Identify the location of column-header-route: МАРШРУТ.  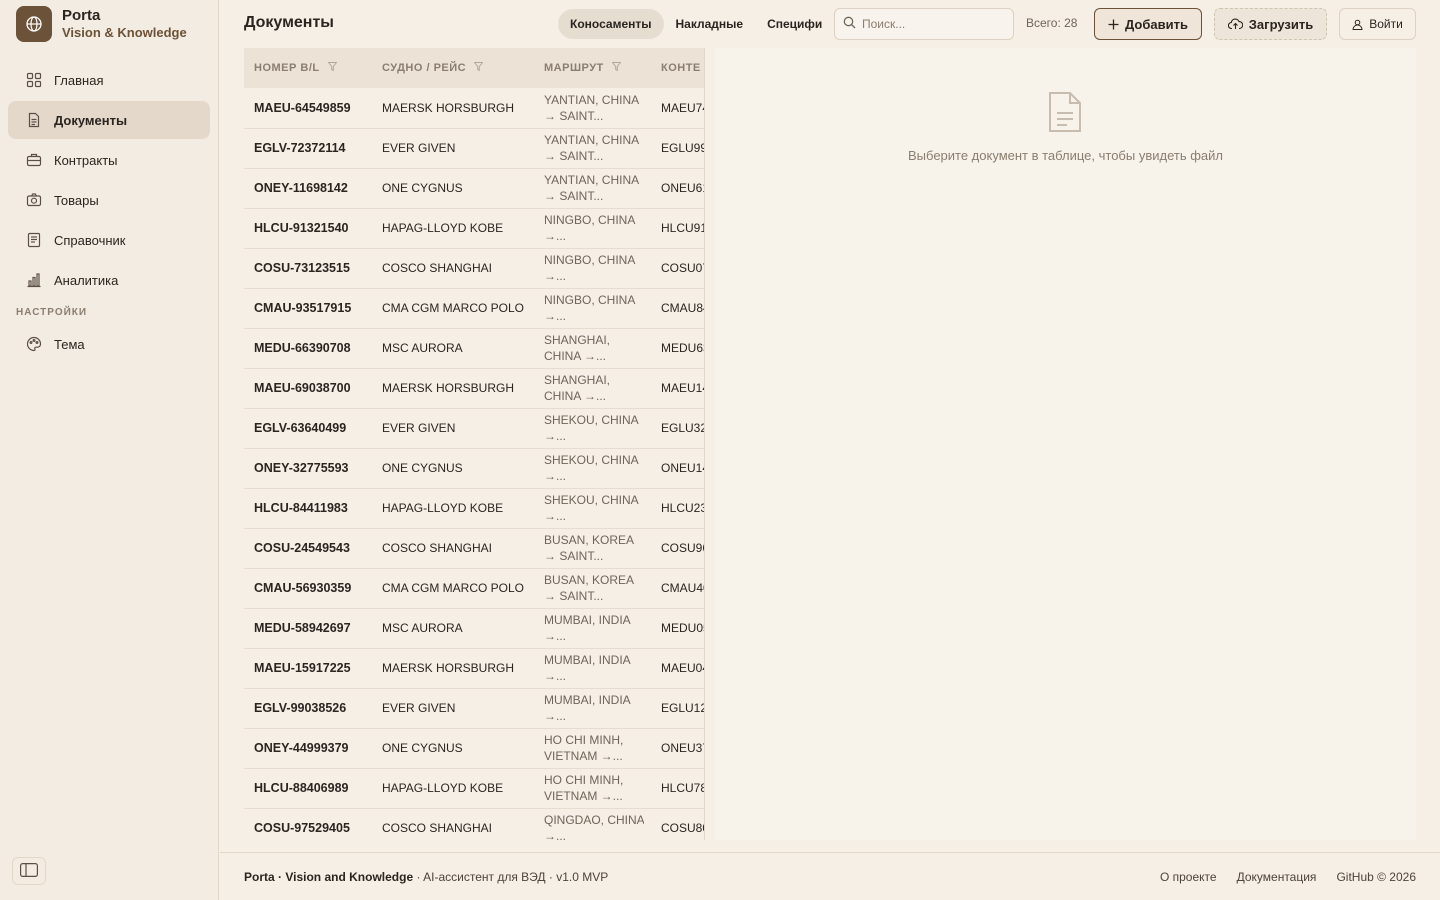
(592, 68).